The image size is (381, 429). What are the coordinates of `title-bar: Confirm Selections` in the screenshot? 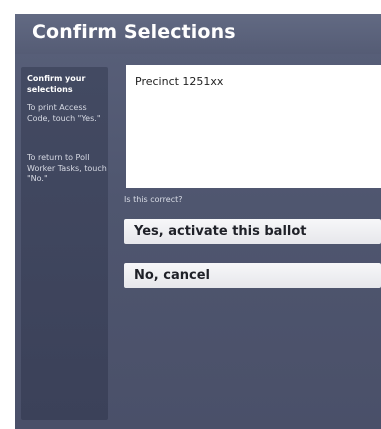 It's located at (198, 34).